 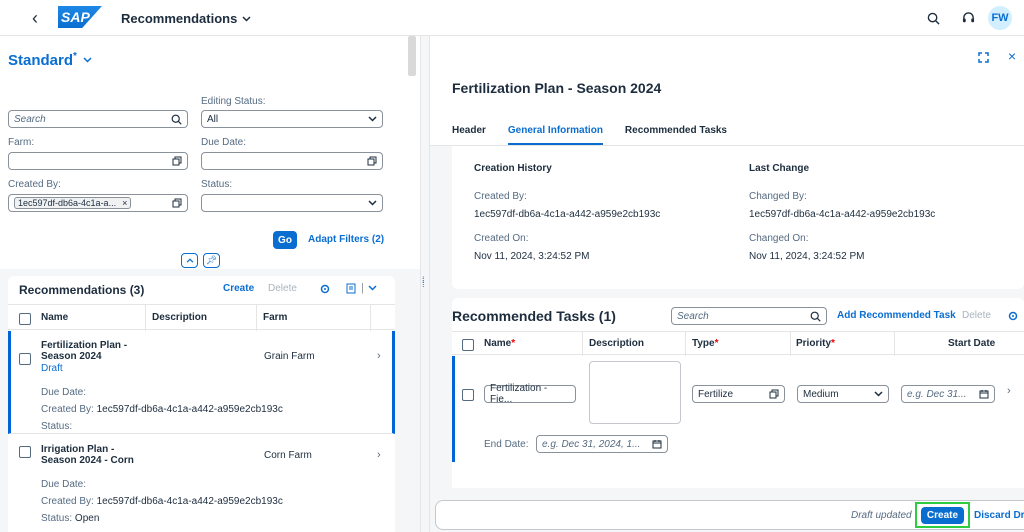 I want to click on tasks-delete-button: Delete, so click(x=976, y=315).